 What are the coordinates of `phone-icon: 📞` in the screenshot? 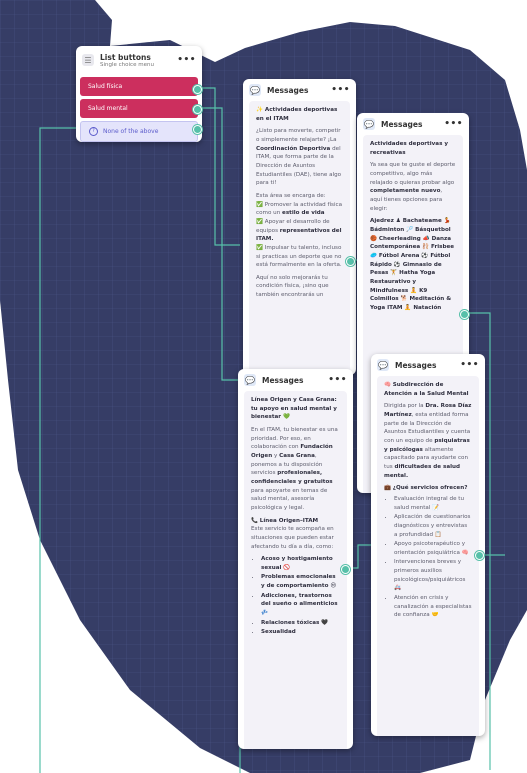 It's located at (254, 520).